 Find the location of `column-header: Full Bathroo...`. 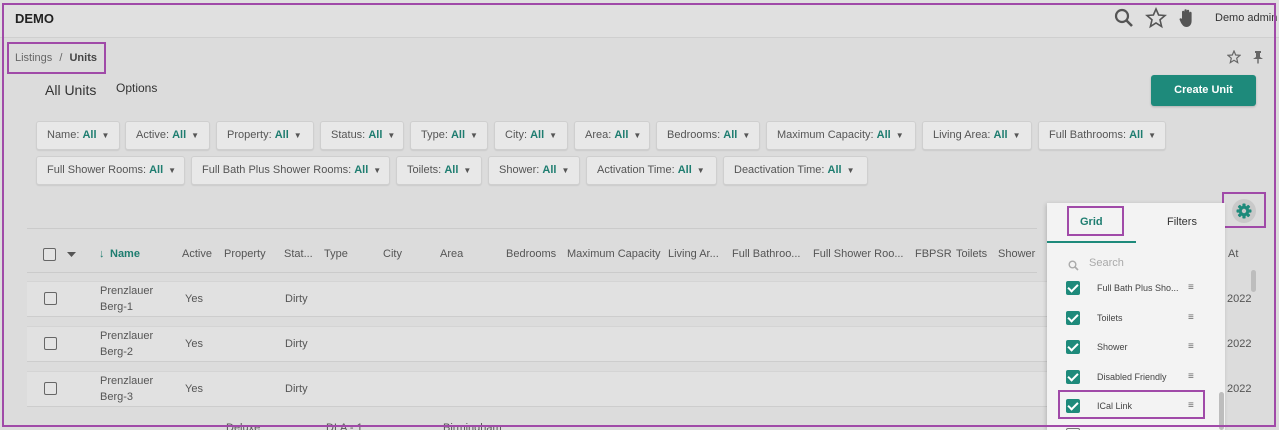

column-header: Full Bathroo... is located at coordinates (766, 254).